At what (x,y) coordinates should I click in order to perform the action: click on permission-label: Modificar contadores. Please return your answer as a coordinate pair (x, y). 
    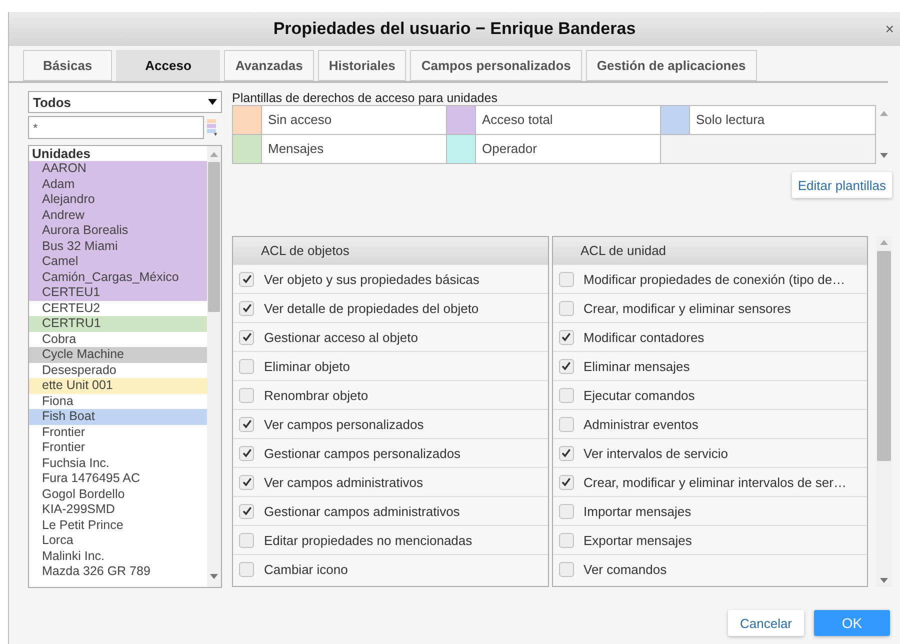
    Looking at the image, I should click on (644, 337).